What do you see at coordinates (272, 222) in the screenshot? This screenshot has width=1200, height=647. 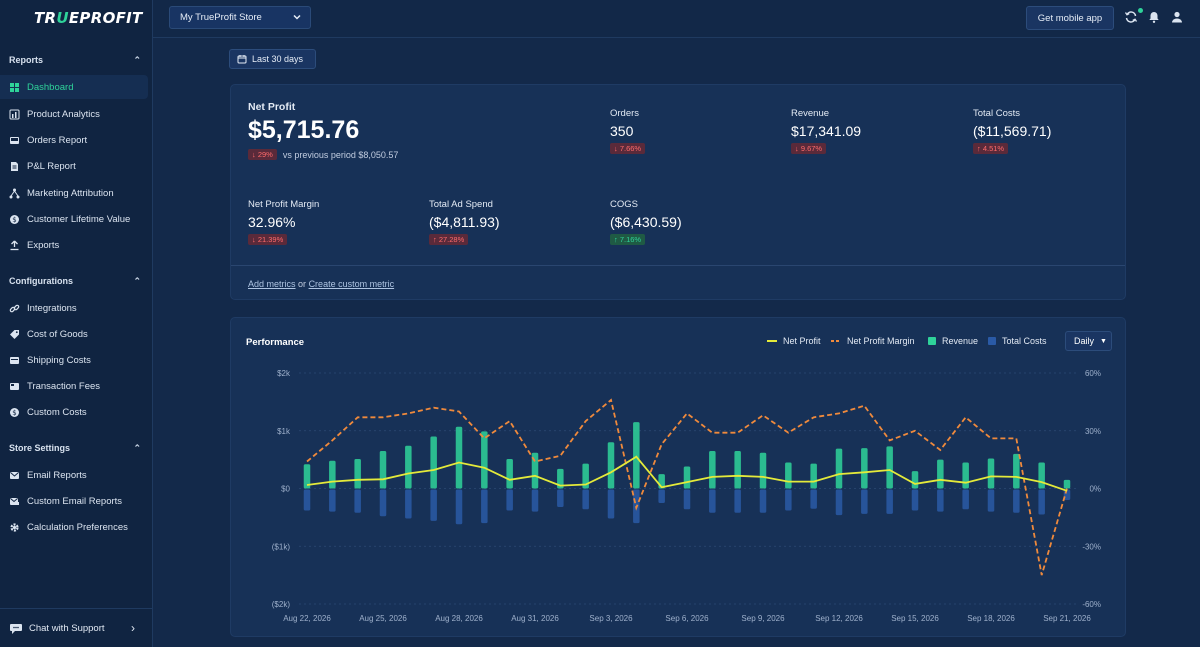 I see `metric-value: 32.96%` at bounding box center [272, 222].